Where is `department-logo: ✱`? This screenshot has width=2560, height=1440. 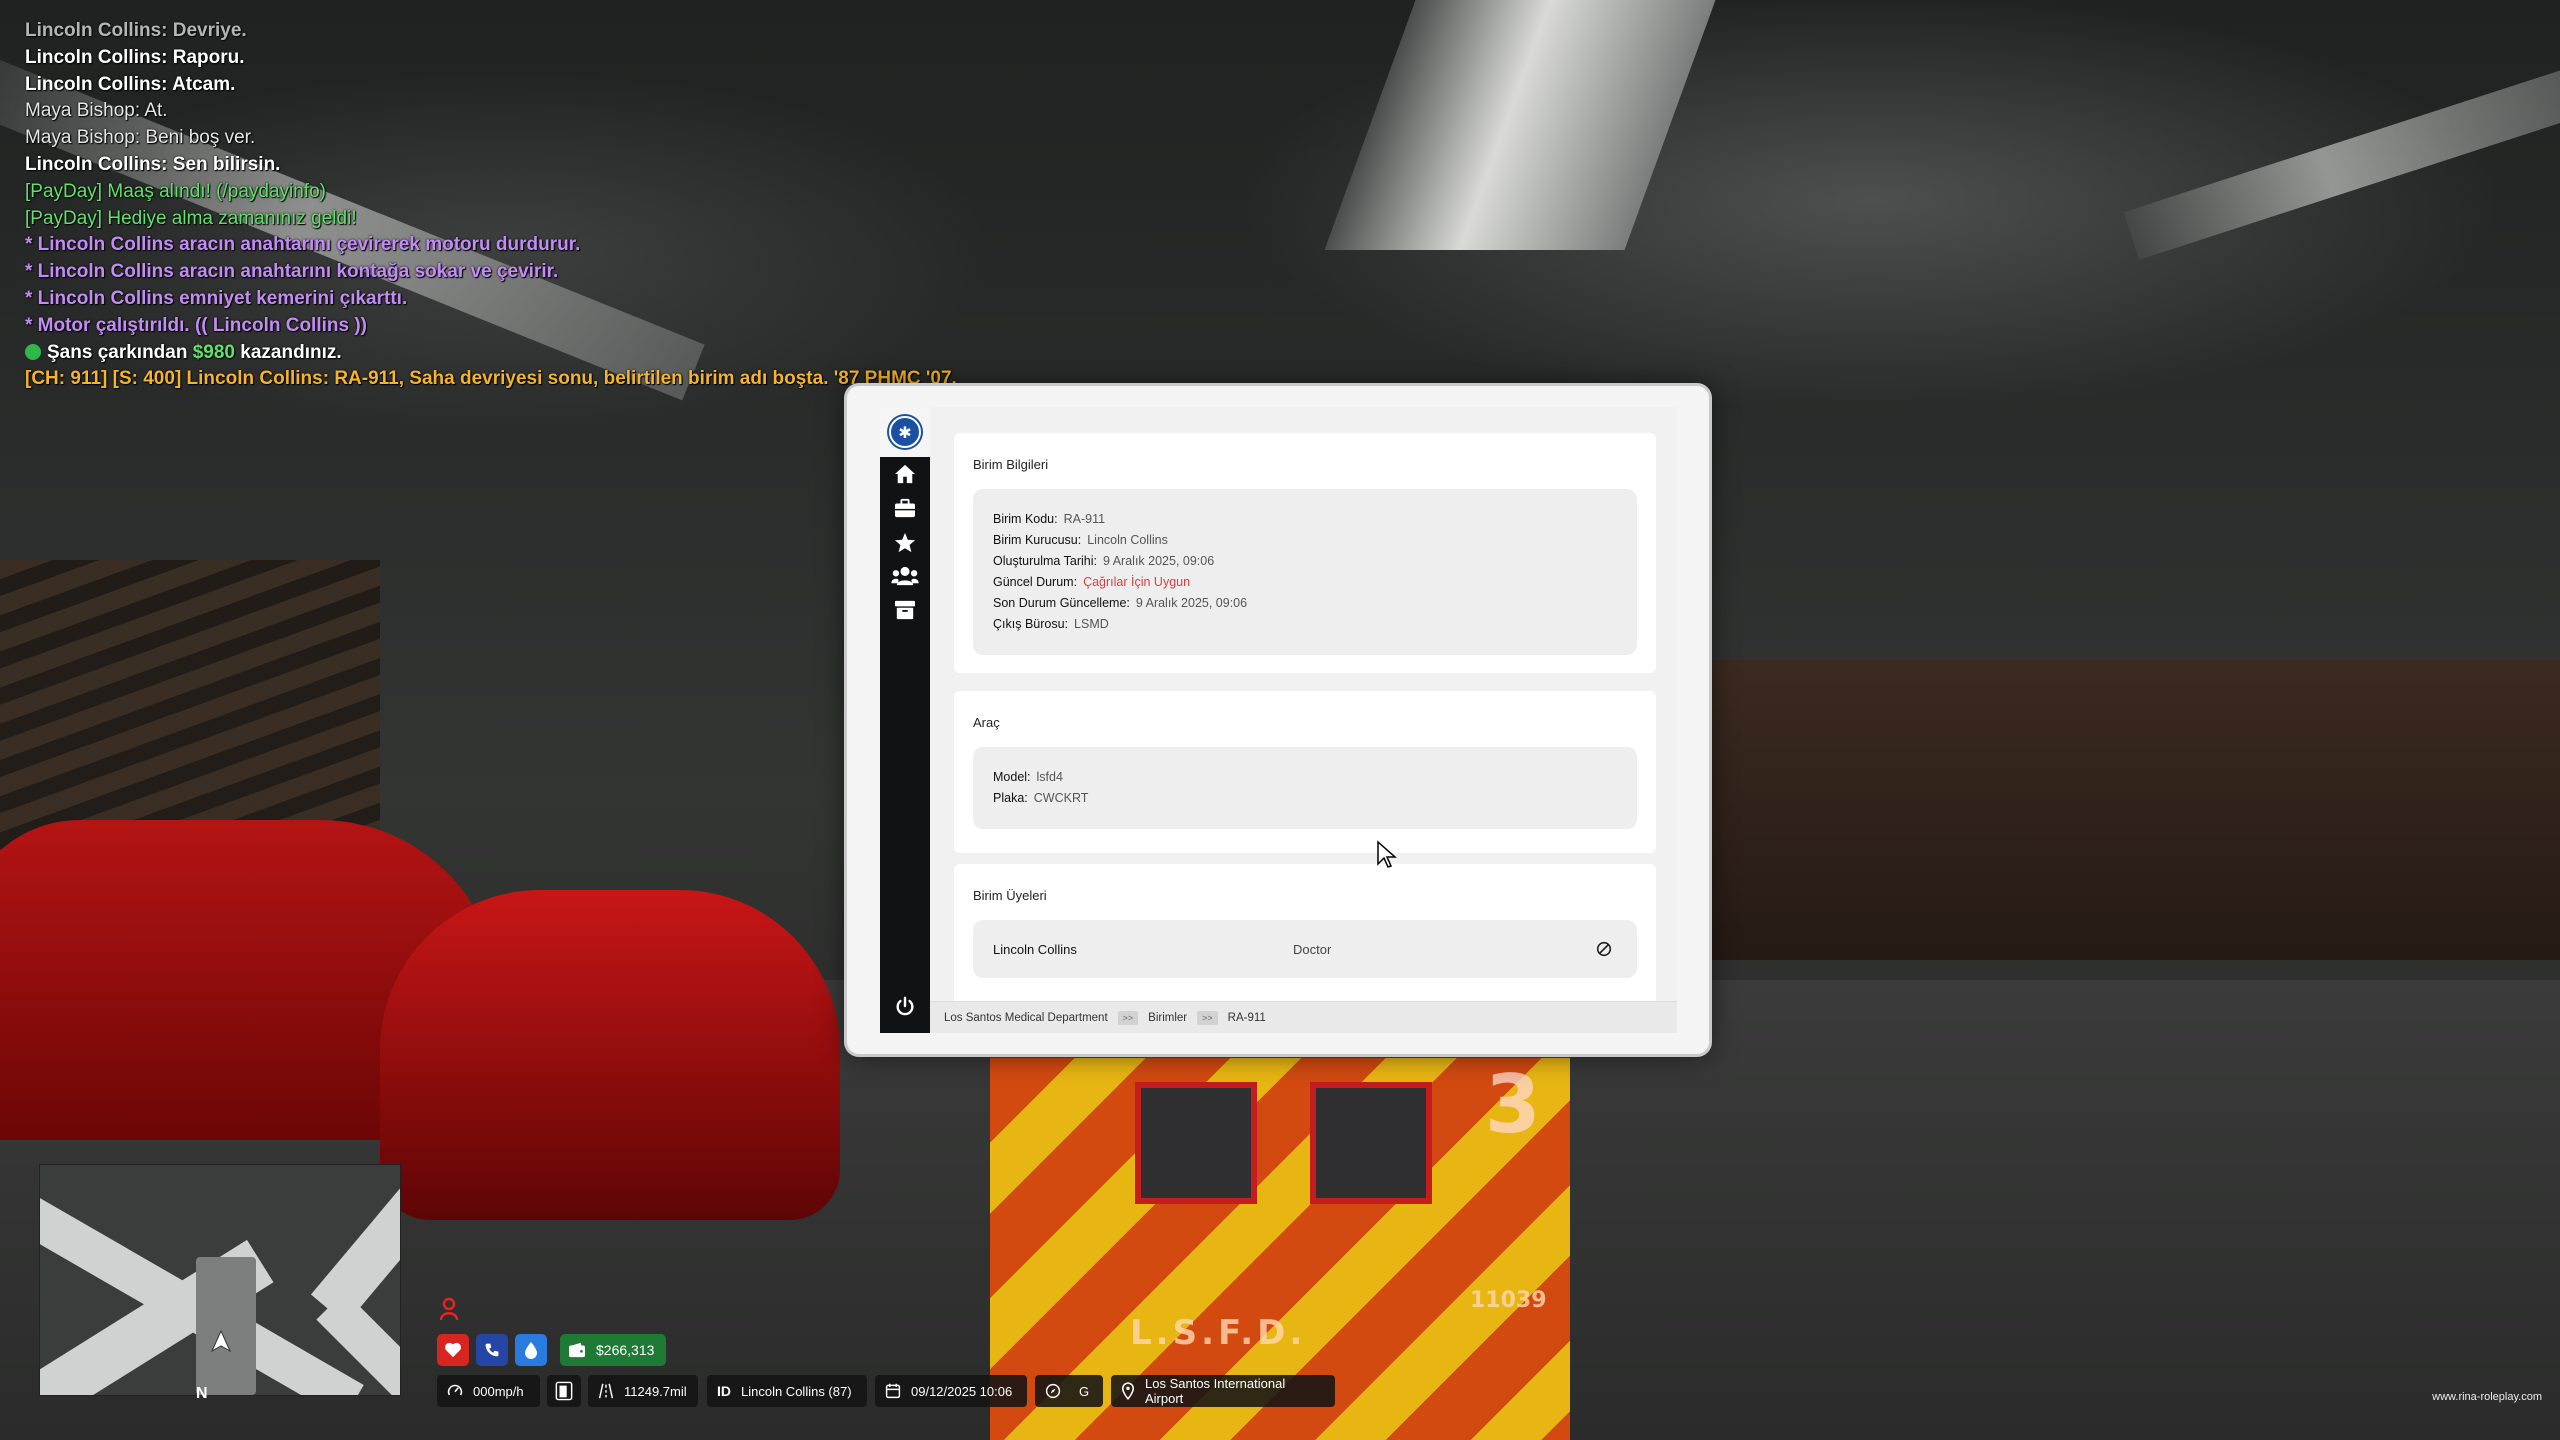
department-logo: ✱ is located at coordinates (905, 432).